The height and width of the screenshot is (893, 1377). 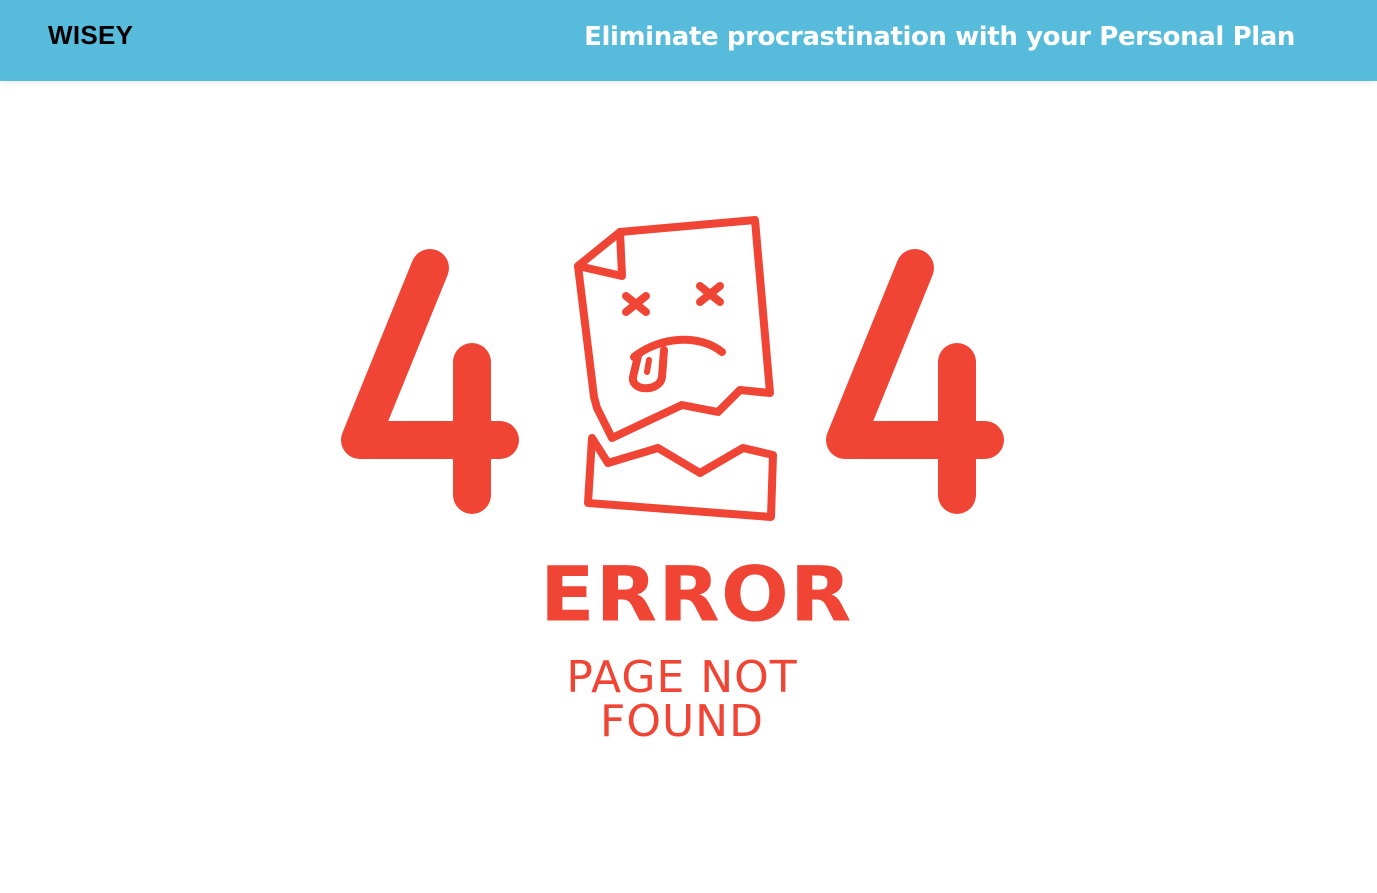 I want to click on error-title: ERROR, so click(x=696, y=594).